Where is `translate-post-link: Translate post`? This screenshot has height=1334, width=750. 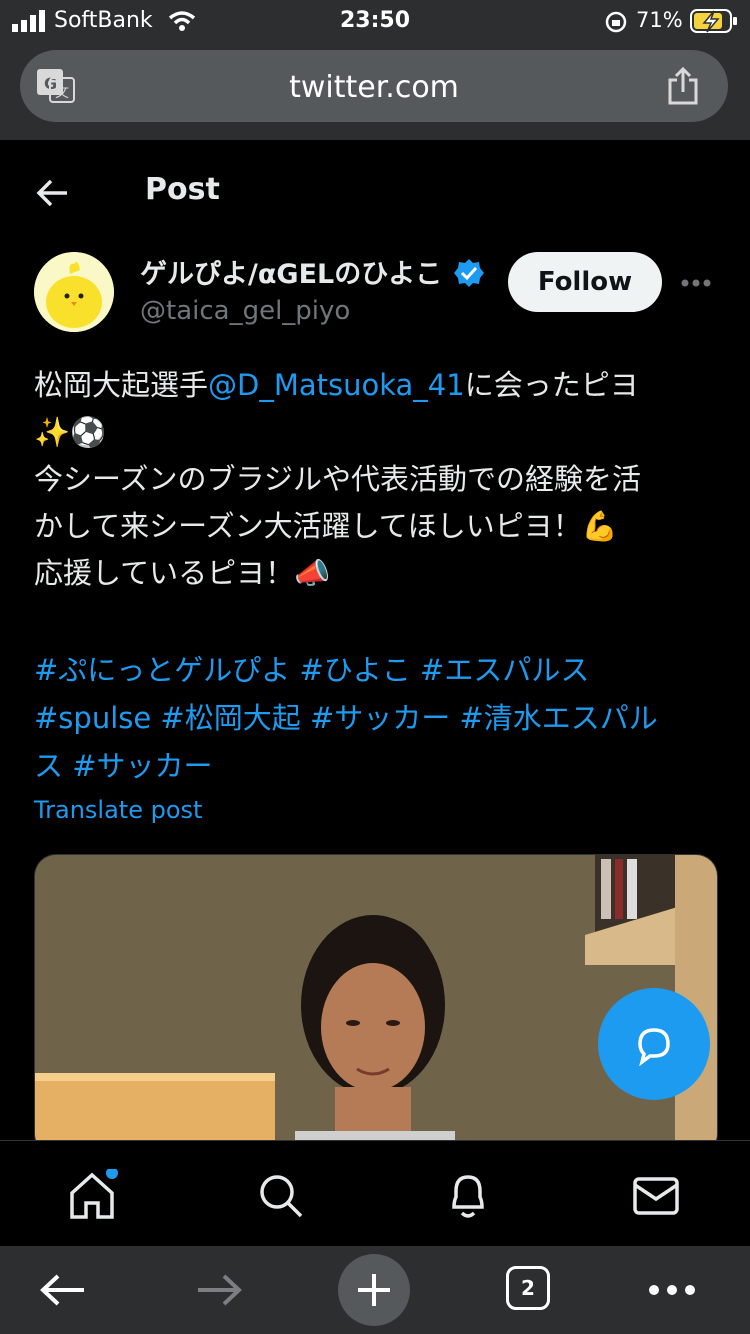
translate-post-link: Translate post is located at coordinates (118, 810).